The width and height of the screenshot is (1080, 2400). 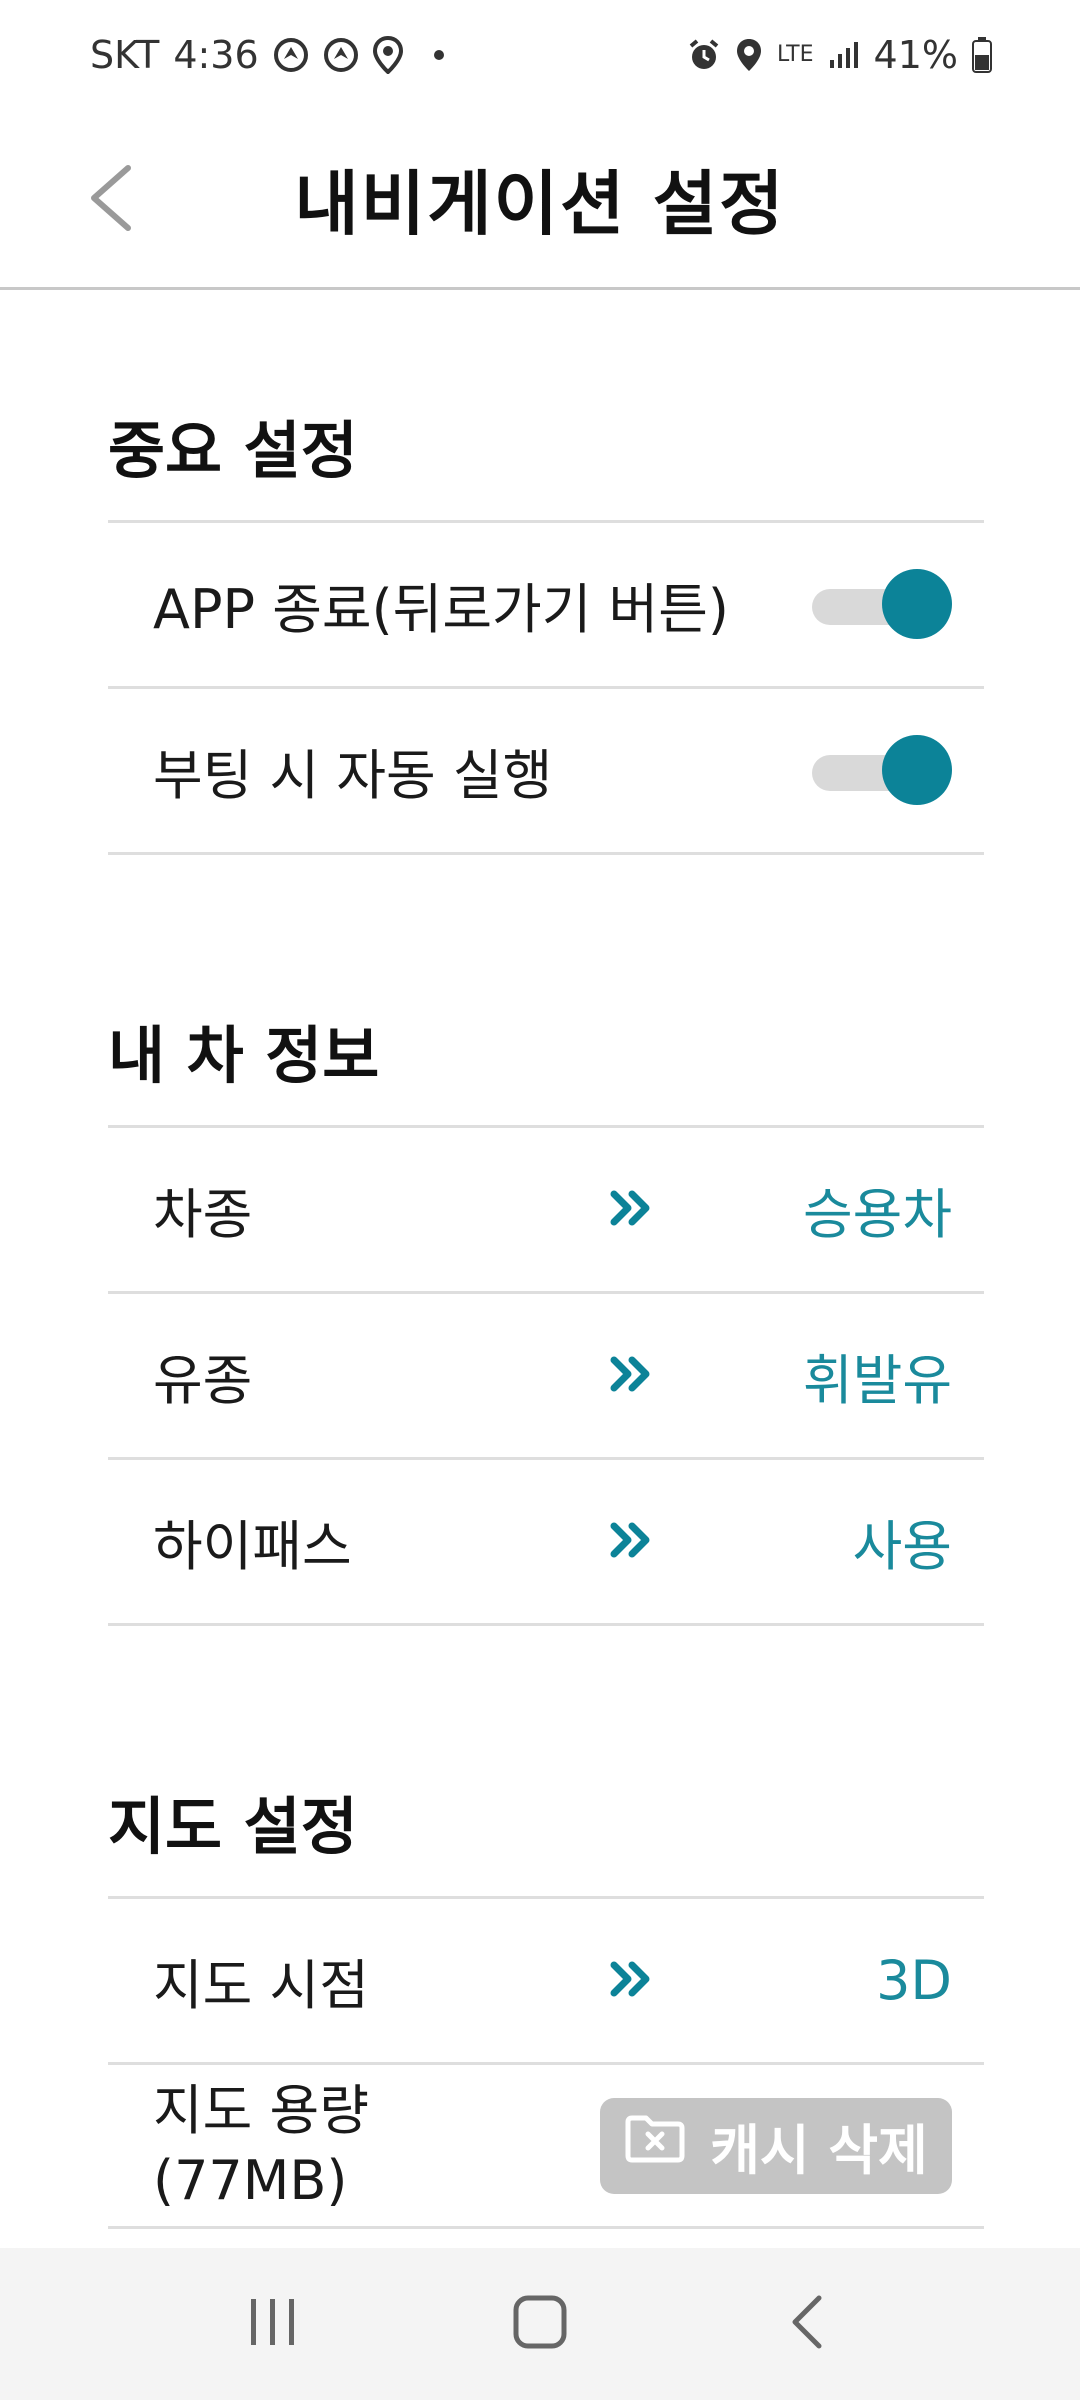 I want to click on setting-label: 하이패스, so click(x=252, y=1546).